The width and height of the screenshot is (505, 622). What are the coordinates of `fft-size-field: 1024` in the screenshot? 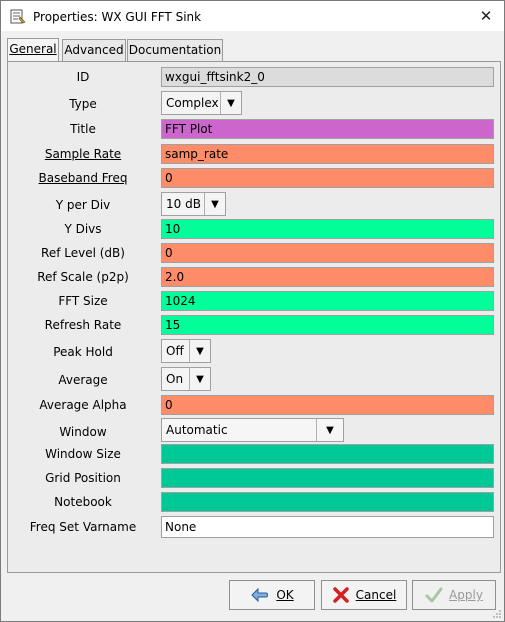 It's located at (327, 301).